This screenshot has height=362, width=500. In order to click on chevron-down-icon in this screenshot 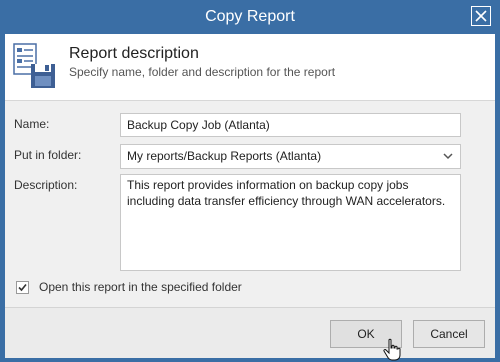, I will do `click(448, 156)`.